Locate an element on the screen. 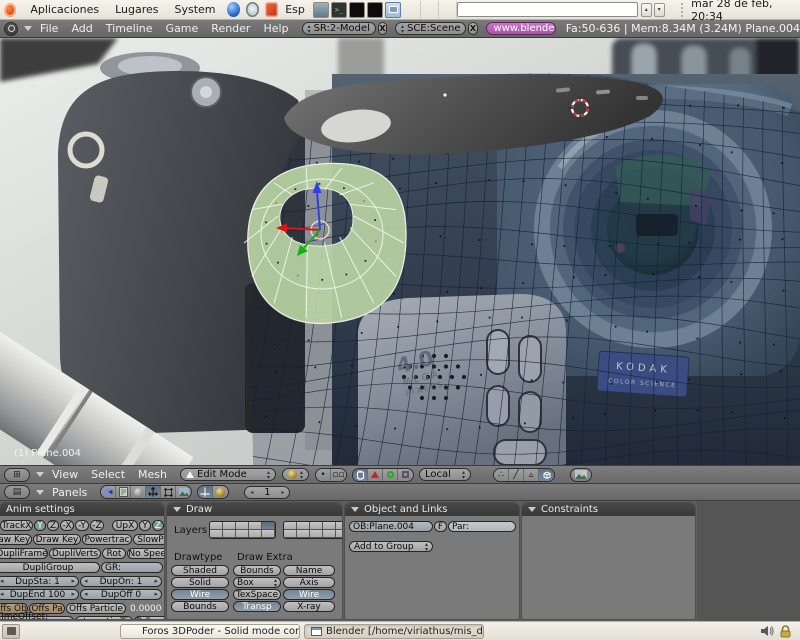  fake-user-button: F is located at coordinates (440, 526).